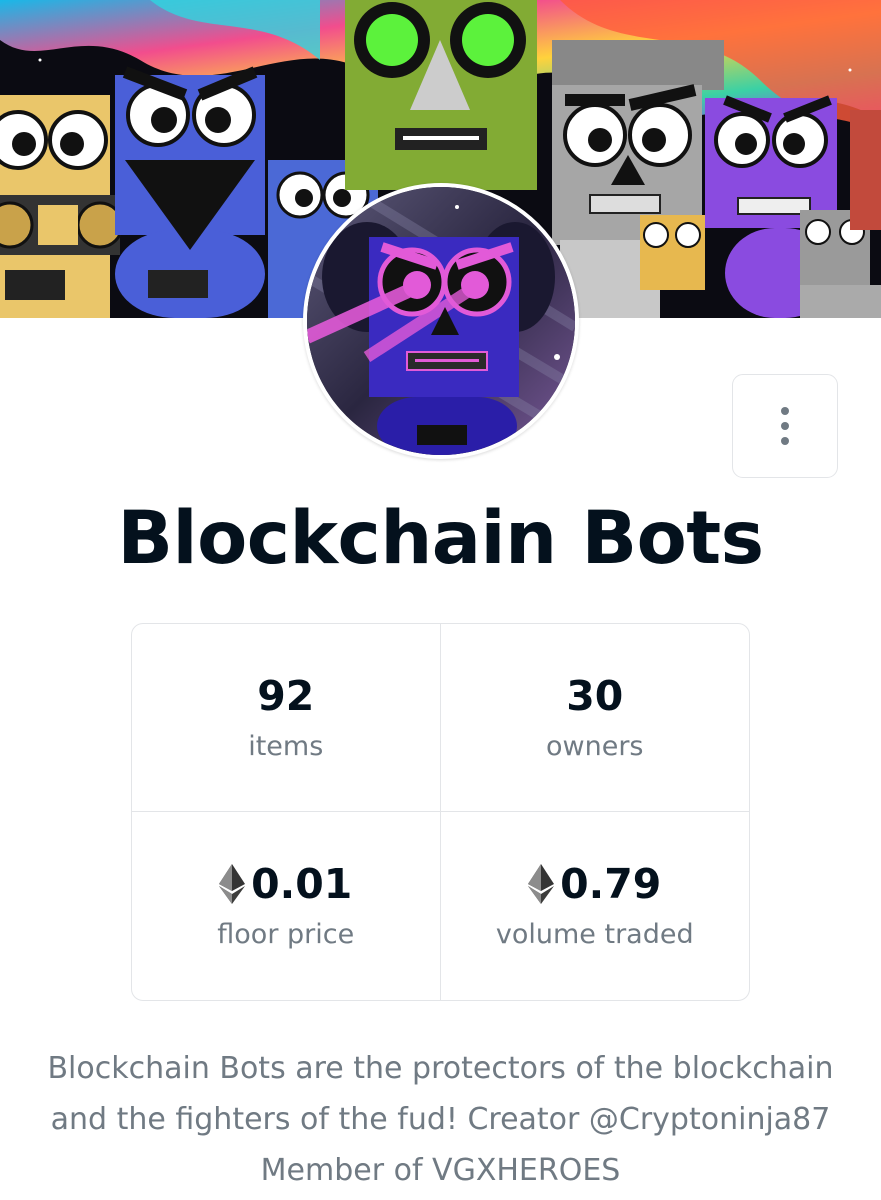 The image size is (881, 1200). What do you see at coordinates (286, 746) in the screenshot?
I see `stat-items-label: items` at bounding box center [286, 746].